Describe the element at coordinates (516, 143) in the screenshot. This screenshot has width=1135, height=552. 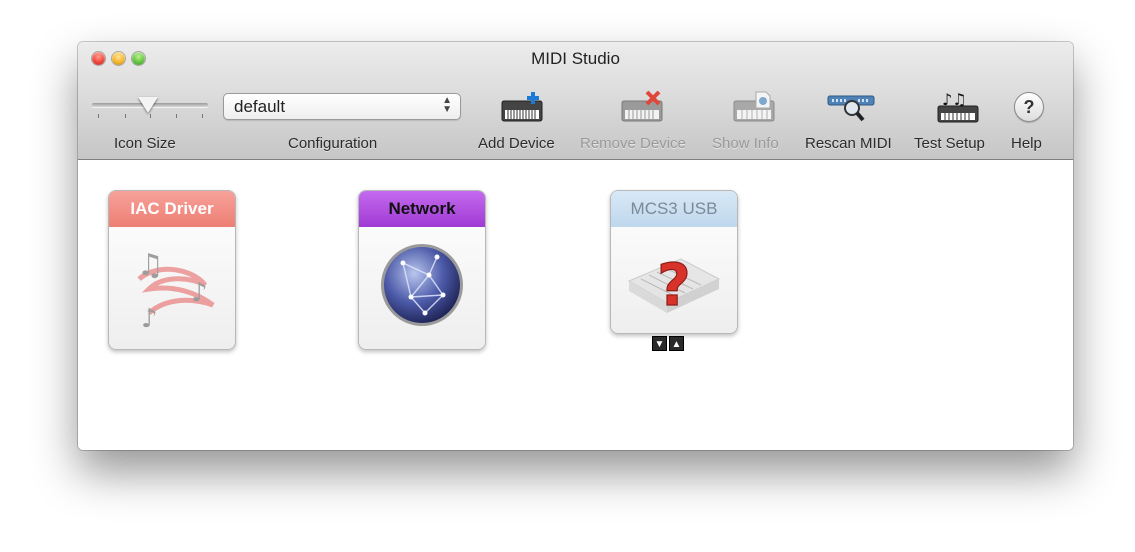
I see `add-device-label: Add Device` at that location.